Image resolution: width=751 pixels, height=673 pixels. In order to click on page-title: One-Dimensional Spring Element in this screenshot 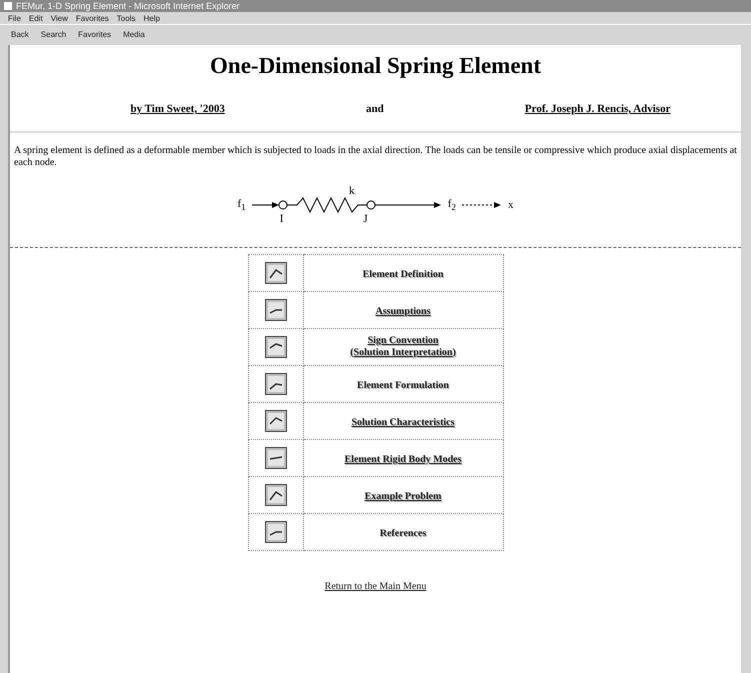, I will do `click(375, 66)`.